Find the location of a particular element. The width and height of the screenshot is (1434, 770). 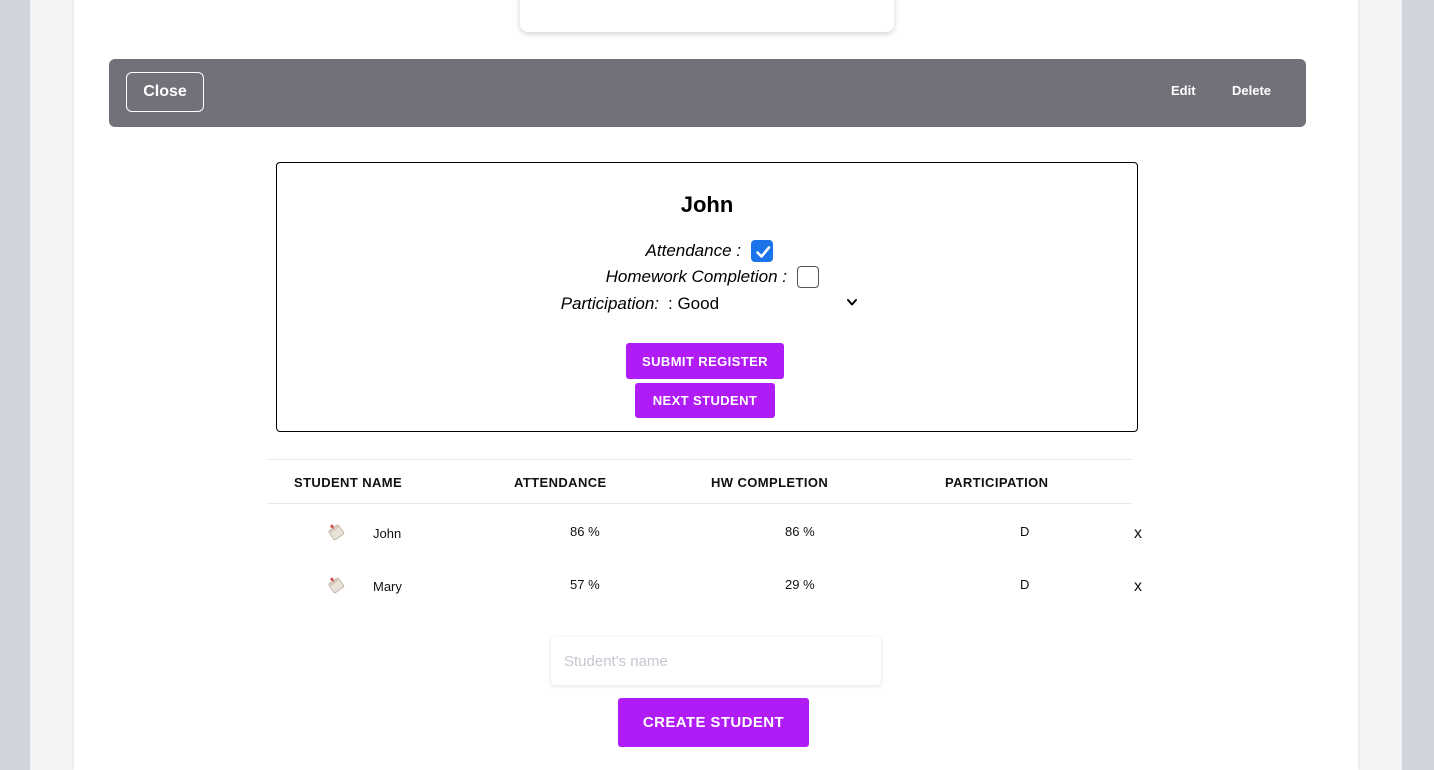

header-participation: PARTICIPATION is located at coordinates (997, 482).